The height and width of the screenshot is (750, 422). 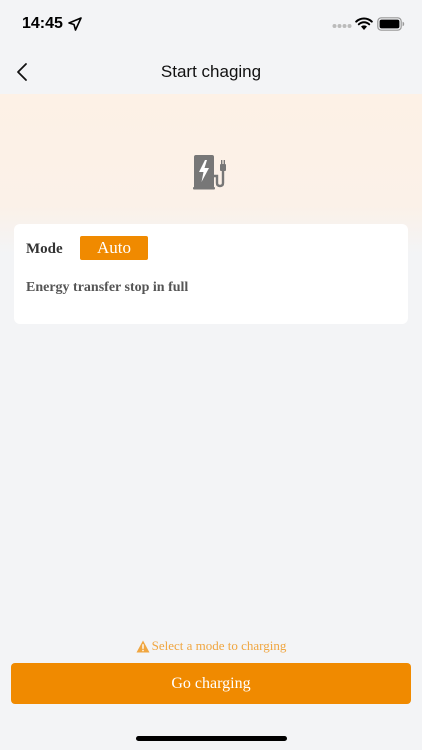 What do you see at coordinates (342, 26) in the screenshot?
I see `signal-icon` at bounding box center [342, 26].